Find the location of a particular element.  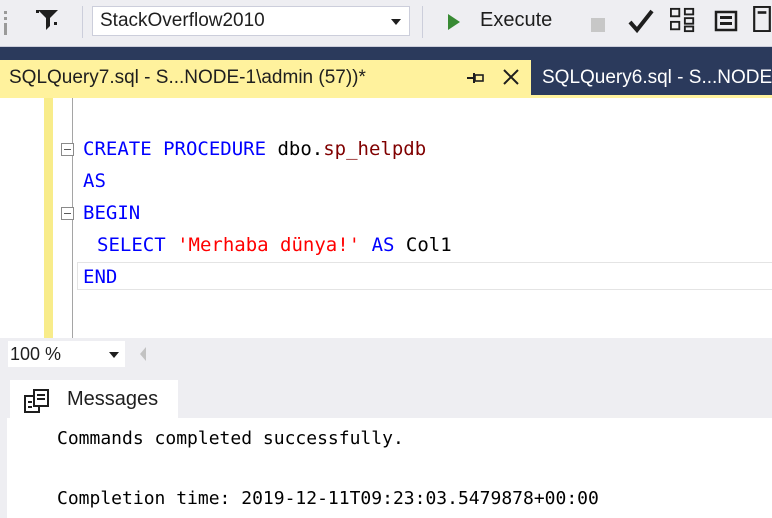

tab-sqlquery7: SQLQuery7.sql - S...NODE-1\admin (57))* is located at coordinates (265, 78).